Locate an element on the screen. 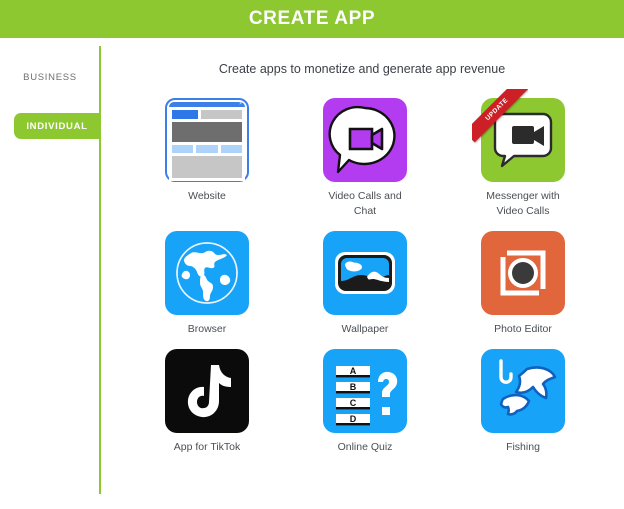  app-label: Fishing is located at coordinates (523, 447).